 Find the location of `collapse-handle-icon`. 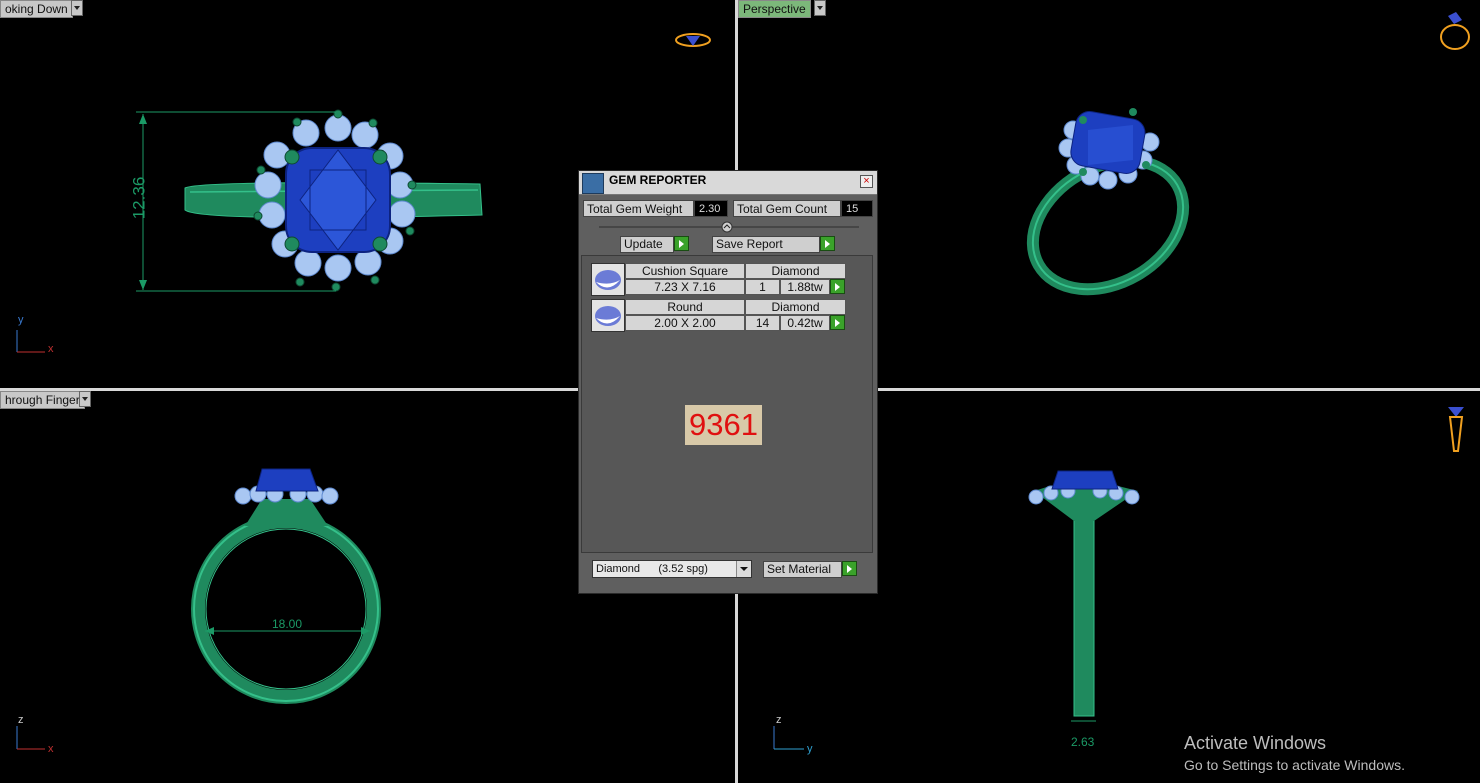

collapse-handle-icon is located at coordinates (729, 227).